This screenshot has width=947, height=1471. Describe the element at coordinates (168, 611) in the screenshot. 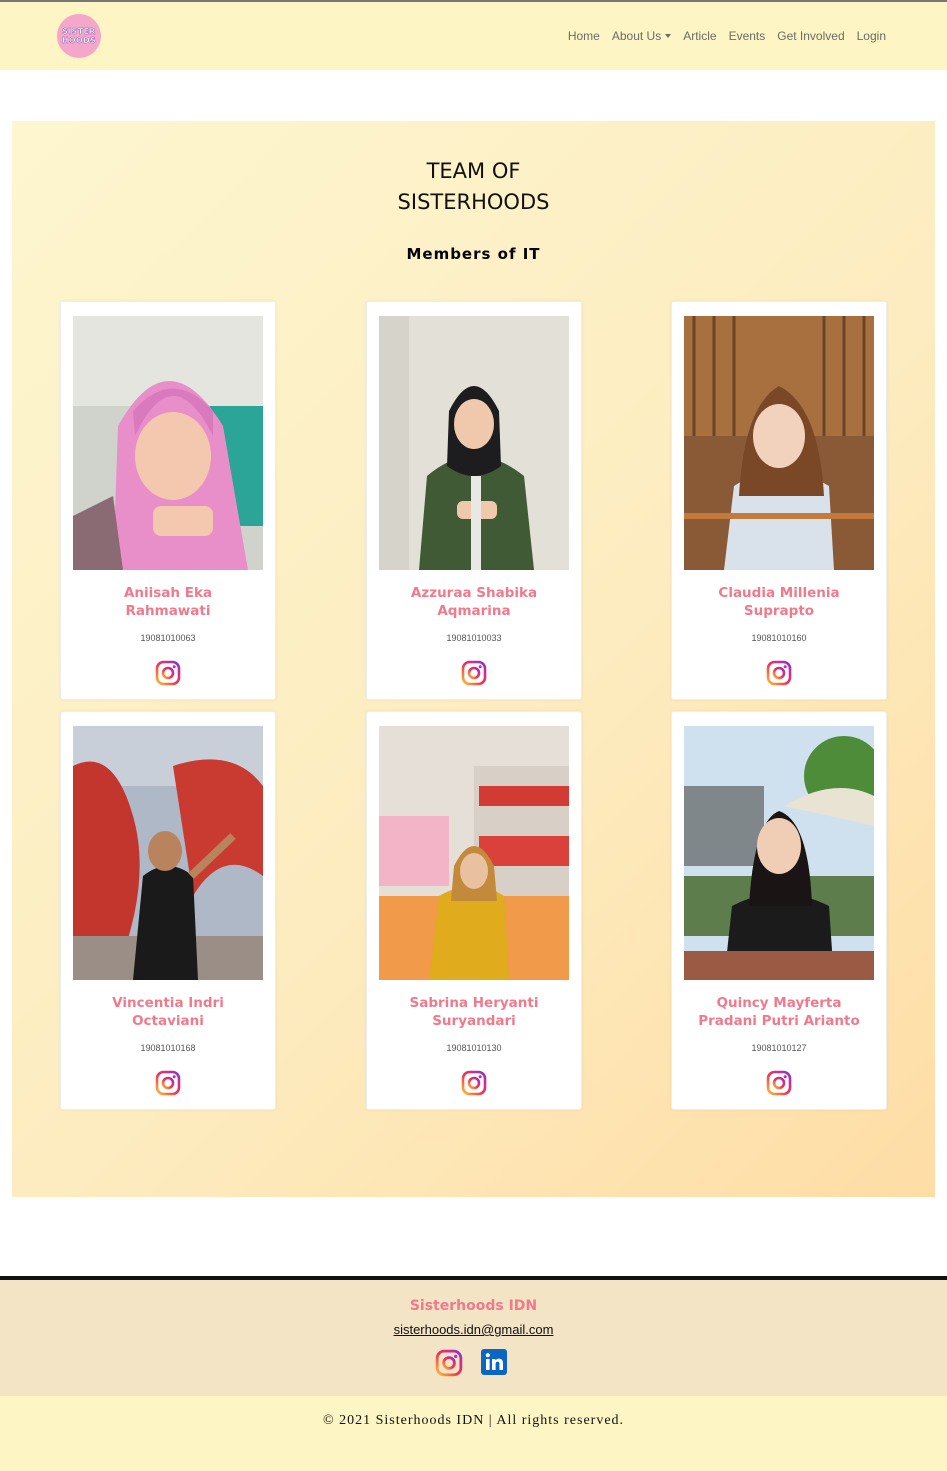

I see `member-name-line-2: Rahmawati` at that location.